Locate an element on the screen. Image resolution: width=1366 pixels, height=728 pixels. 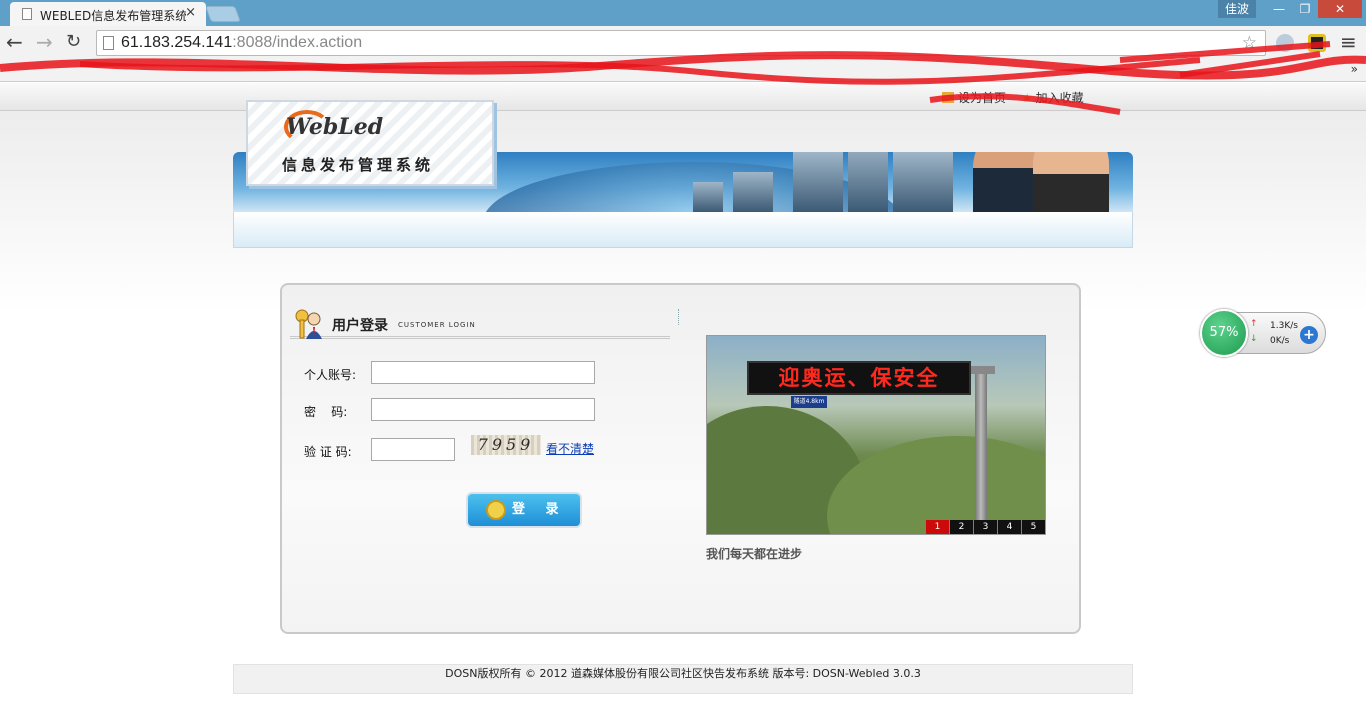
arrow-down-icon: ↓ is located at coordinates (1254, 339).